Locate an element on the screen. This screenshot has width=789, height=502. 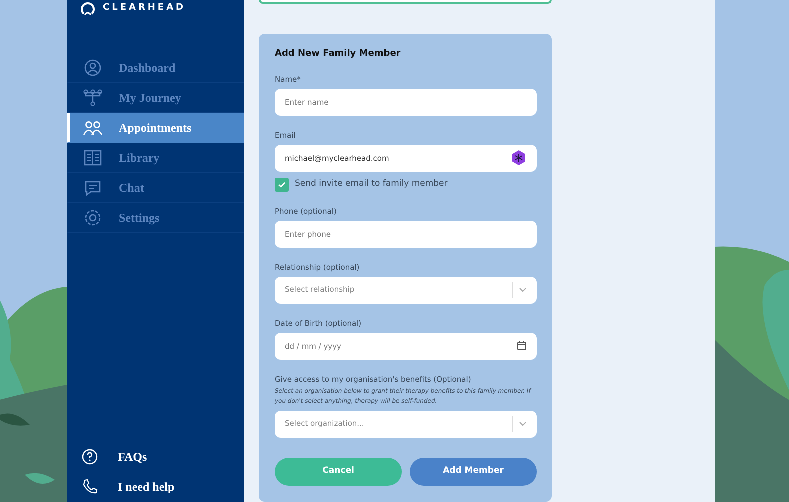
checkbox is located at coordinates (282, 185).